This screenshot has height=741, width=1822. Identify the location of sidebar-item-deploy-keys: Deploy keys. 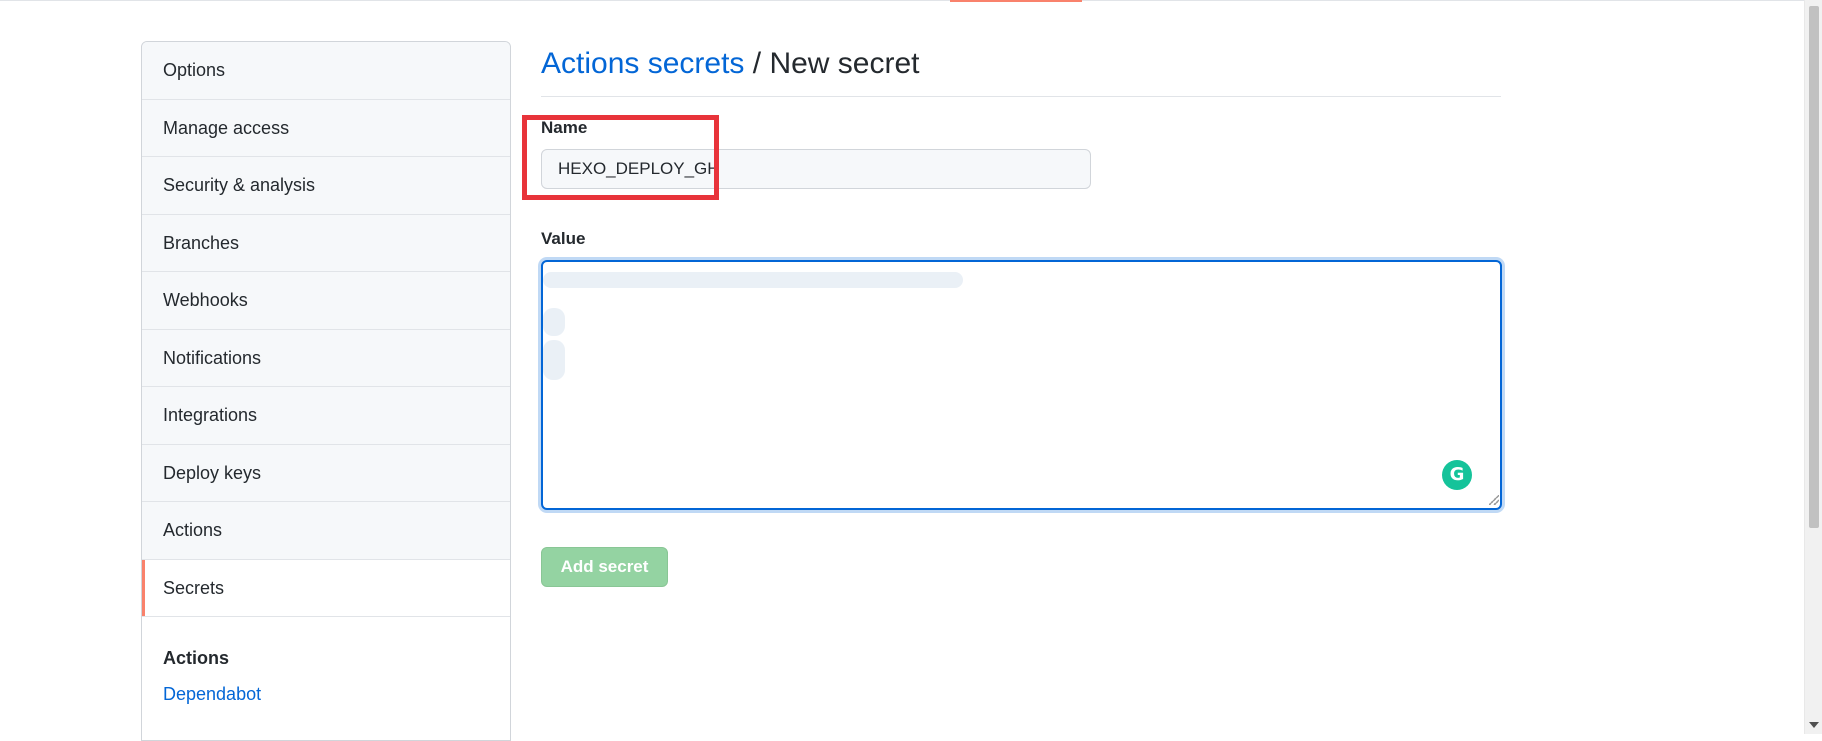
(326, 473).